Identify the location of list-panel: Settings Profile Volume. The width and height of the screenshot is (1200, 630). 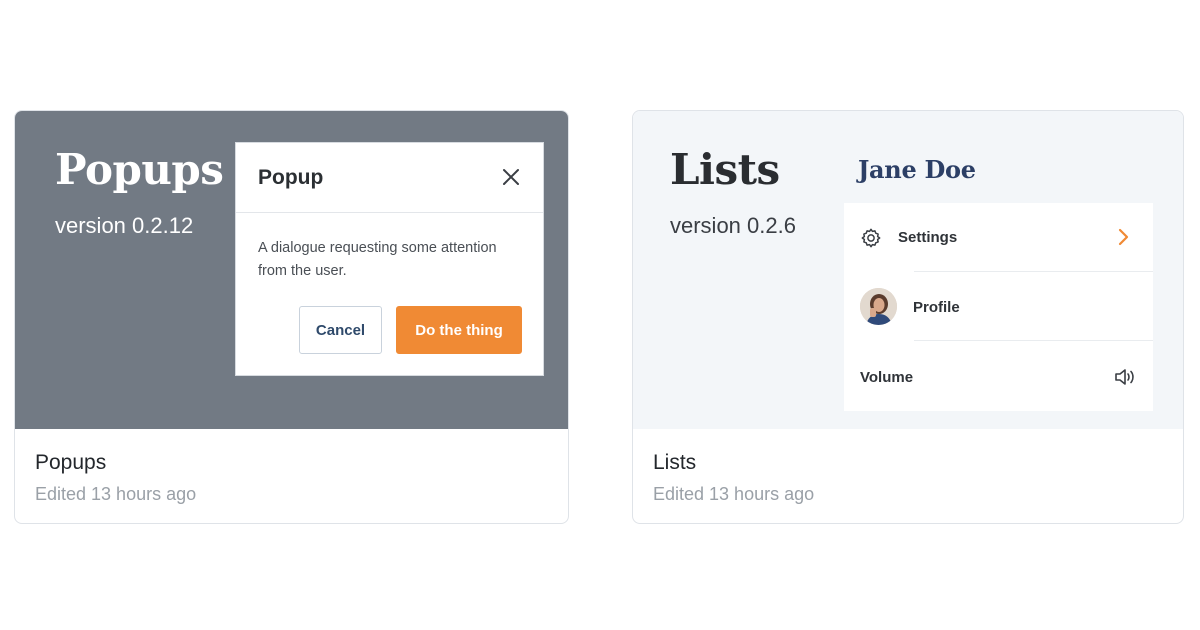
(998, 307).